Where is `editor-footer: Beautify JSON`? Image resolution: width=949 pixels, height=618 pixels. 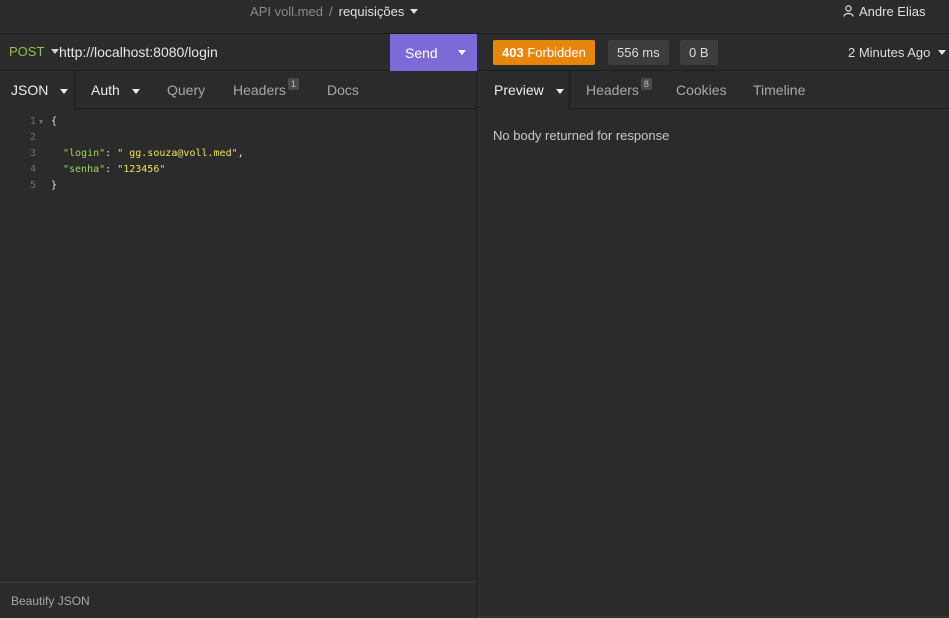 editor-footer: Beautify JSON is located at coordinates (238, 600).